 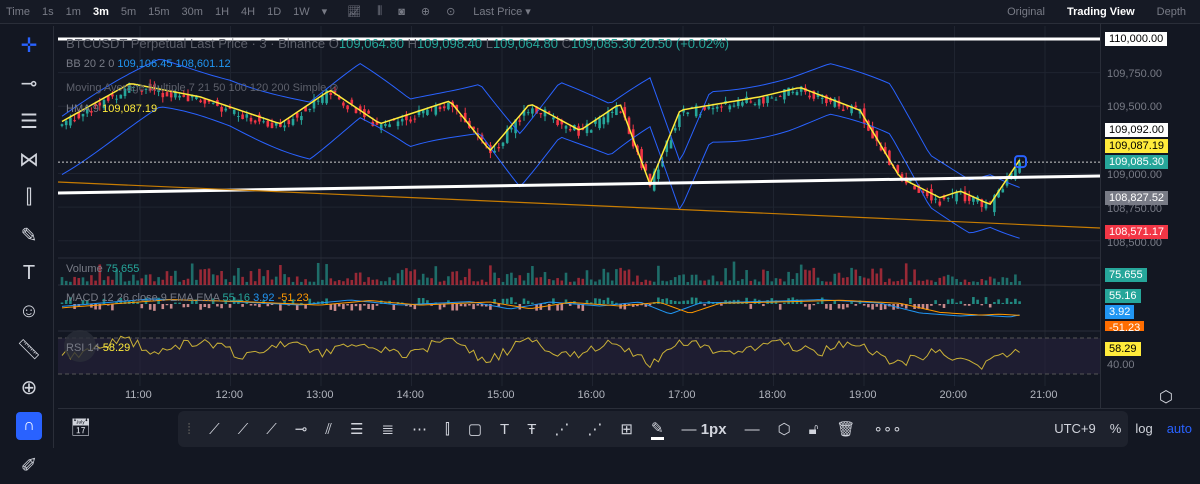 What do you see at coordinates (128, 12) in the screenshot?
I see `interval-5m: 5m` at bounding box center [128, 12].